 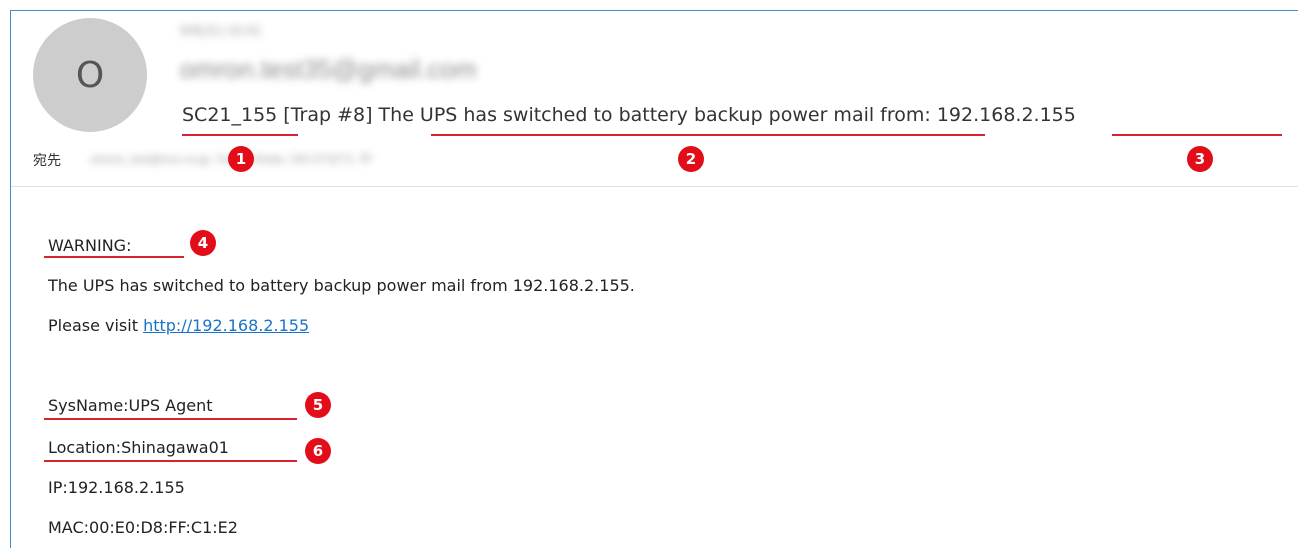 I want to click on recipients-label: 宛先, so click(x=47, y=161).